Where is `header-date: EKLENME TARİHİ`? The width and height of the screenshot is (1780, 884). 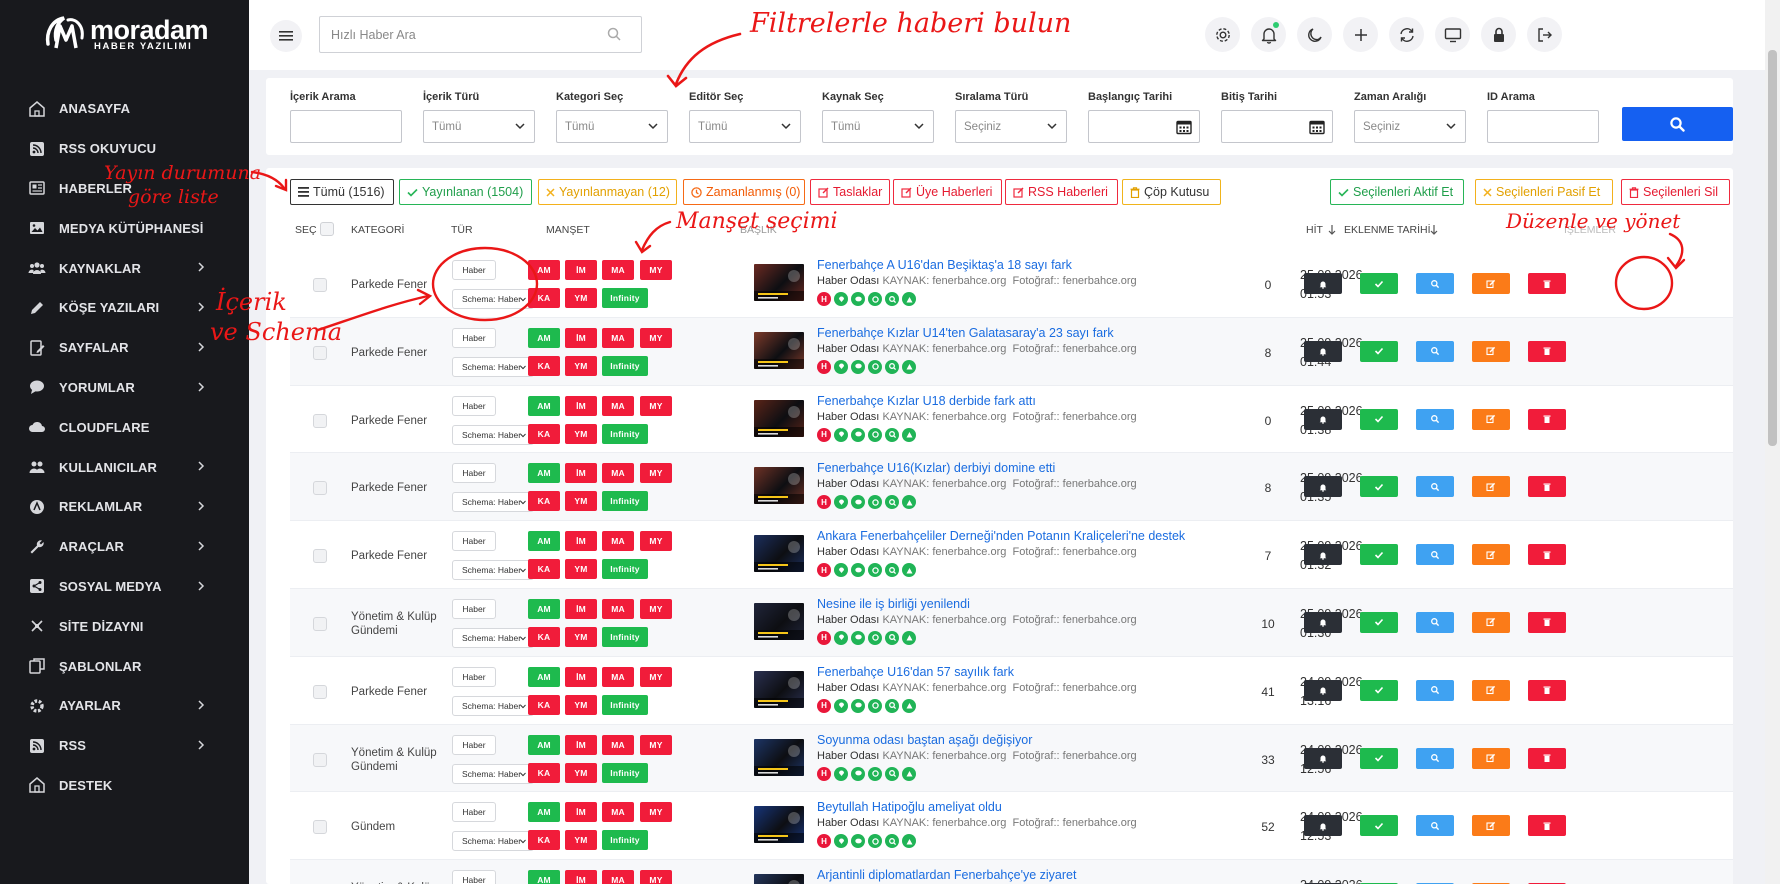
header-date: EKLENME TARİHİ is located at coordinates (1387, 230).